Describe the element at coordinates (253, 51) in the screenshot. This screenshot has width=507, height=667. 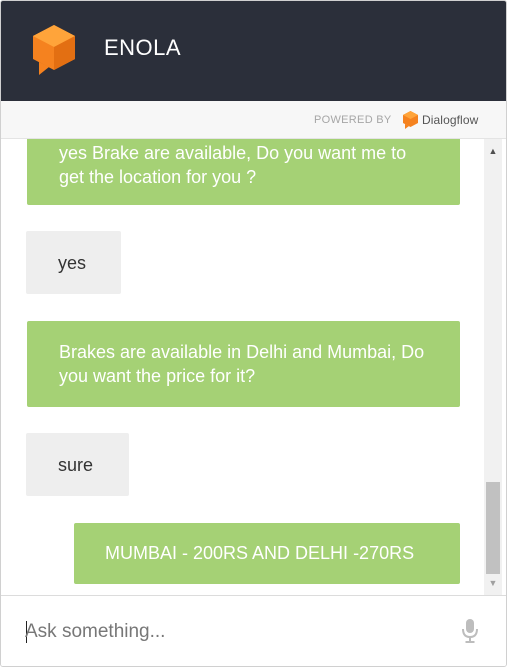
I see `chat-header: ENOLA` at that location.